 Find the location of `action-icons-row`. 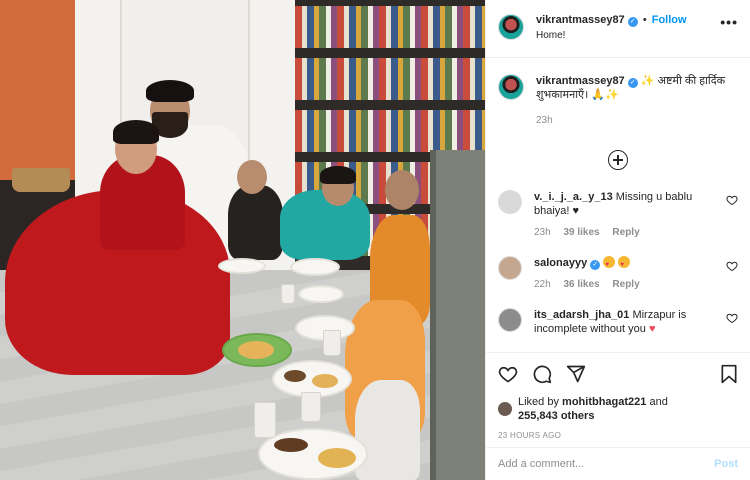

action-icons-row is located at coordinates (618, 374).